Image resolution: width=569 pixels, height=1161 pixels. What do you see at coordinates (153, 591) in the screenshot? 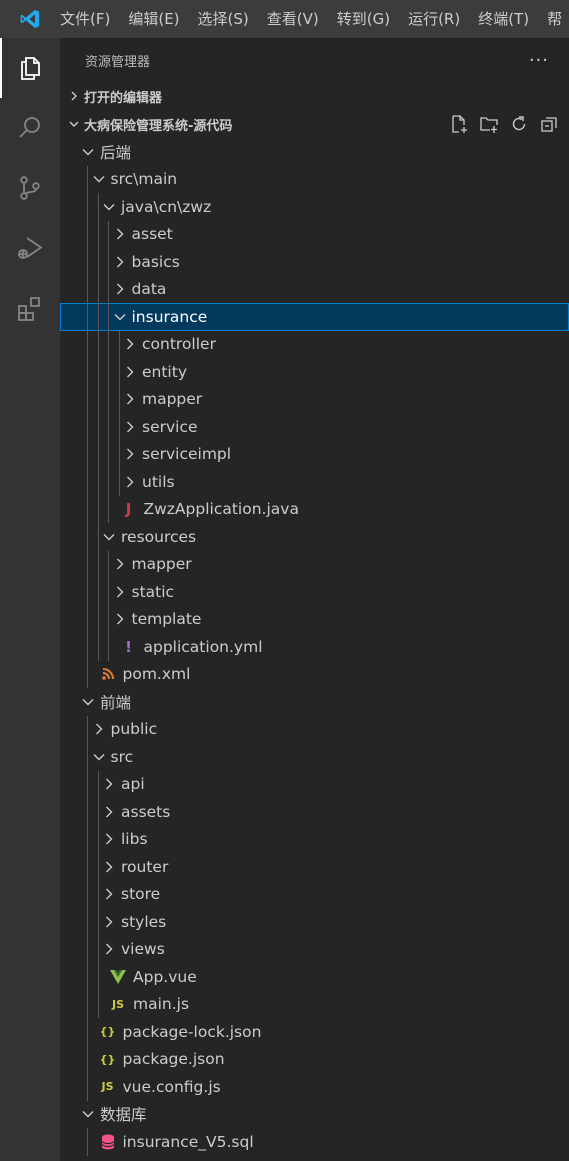
I see `tree-item-label: static` at bounding box center [153, 591].